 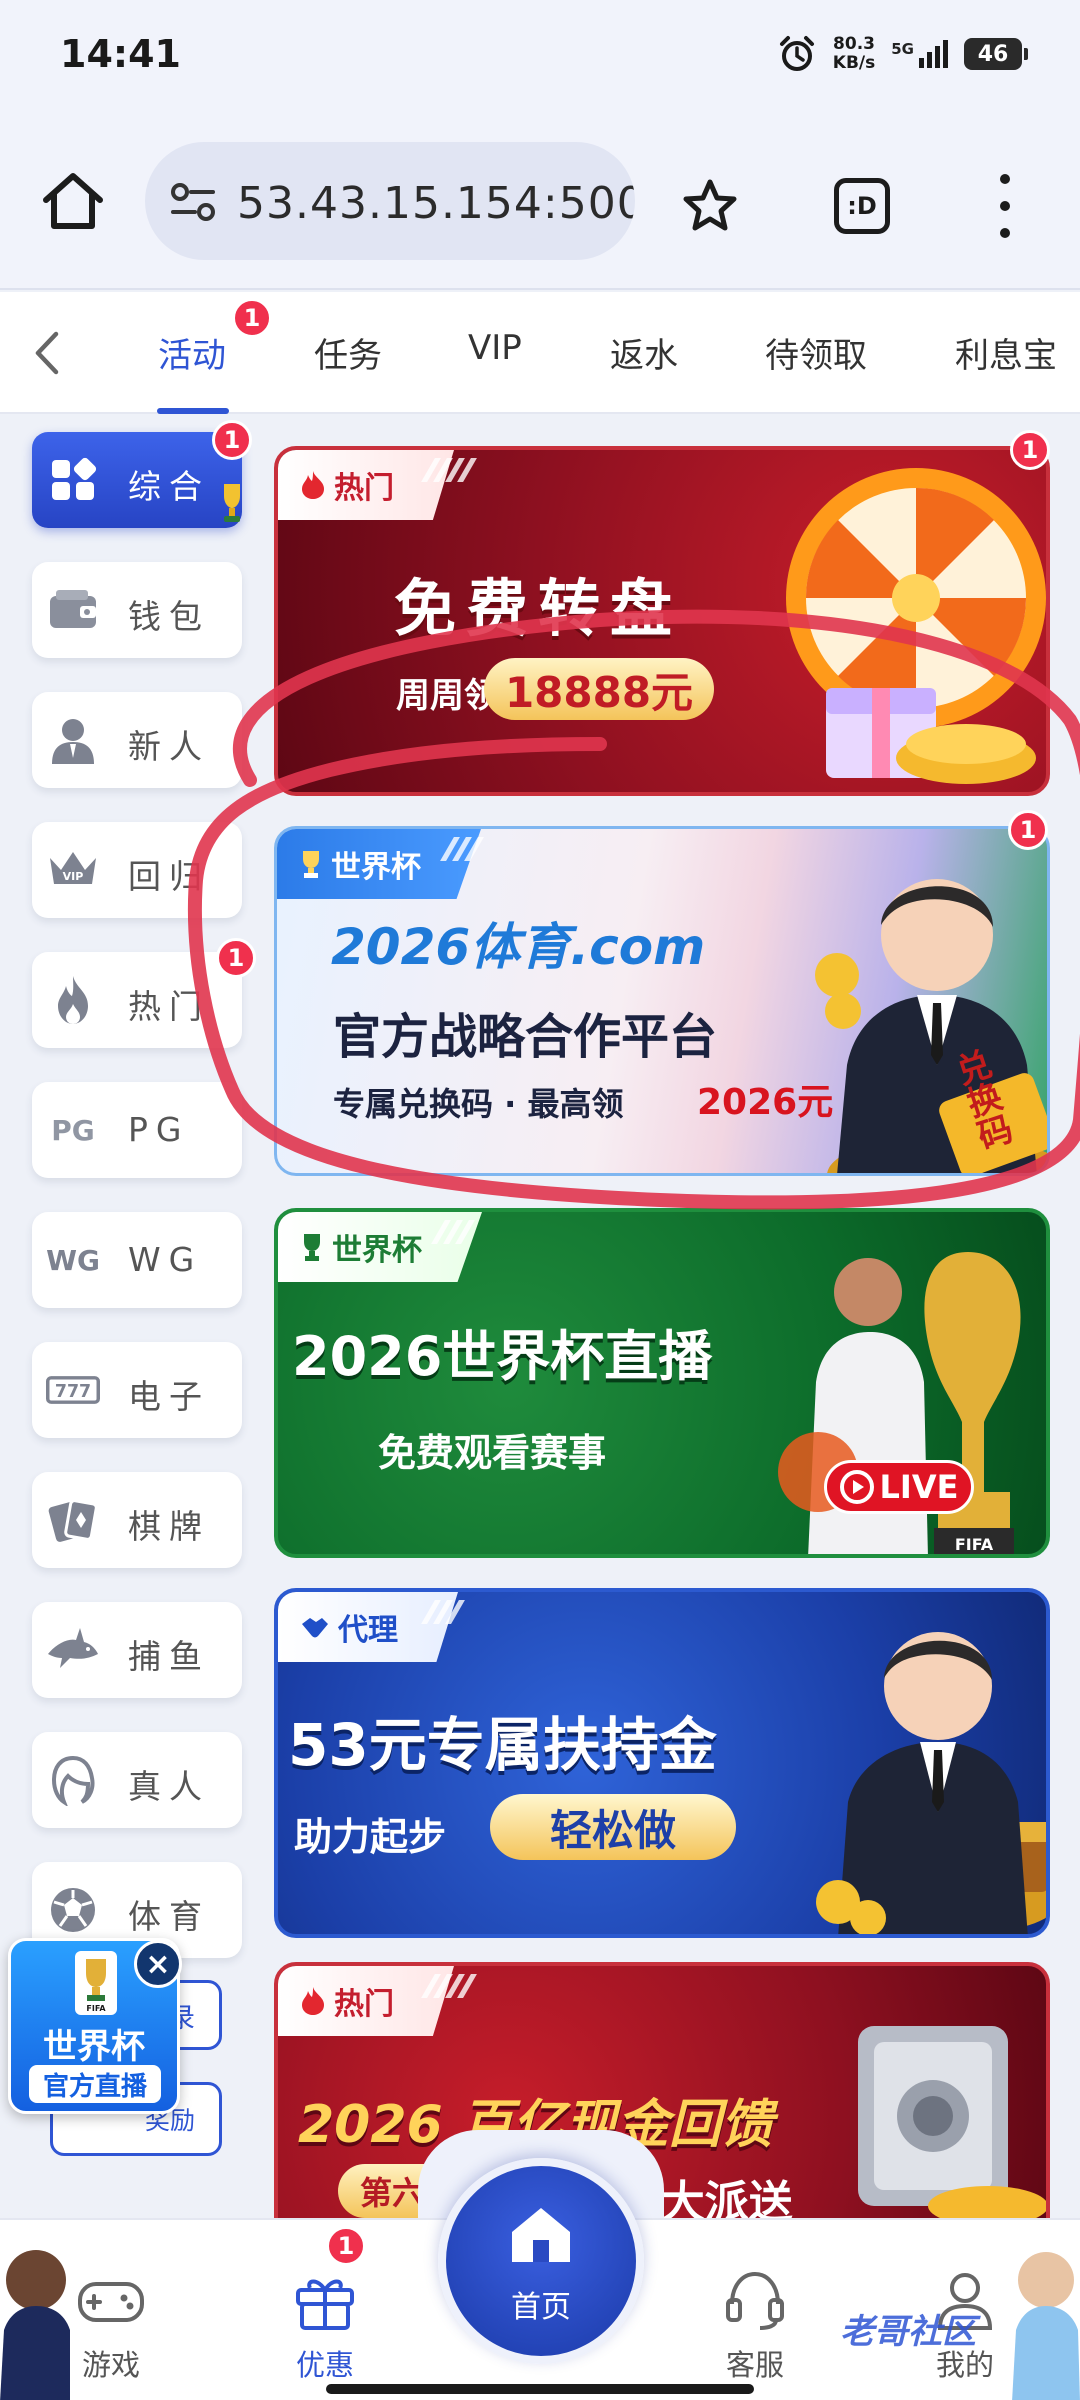 What do you see at coordinates (541, 2261) in the screenshot?
I see `nav-home: 首页` at bounding box center [541, 2261].